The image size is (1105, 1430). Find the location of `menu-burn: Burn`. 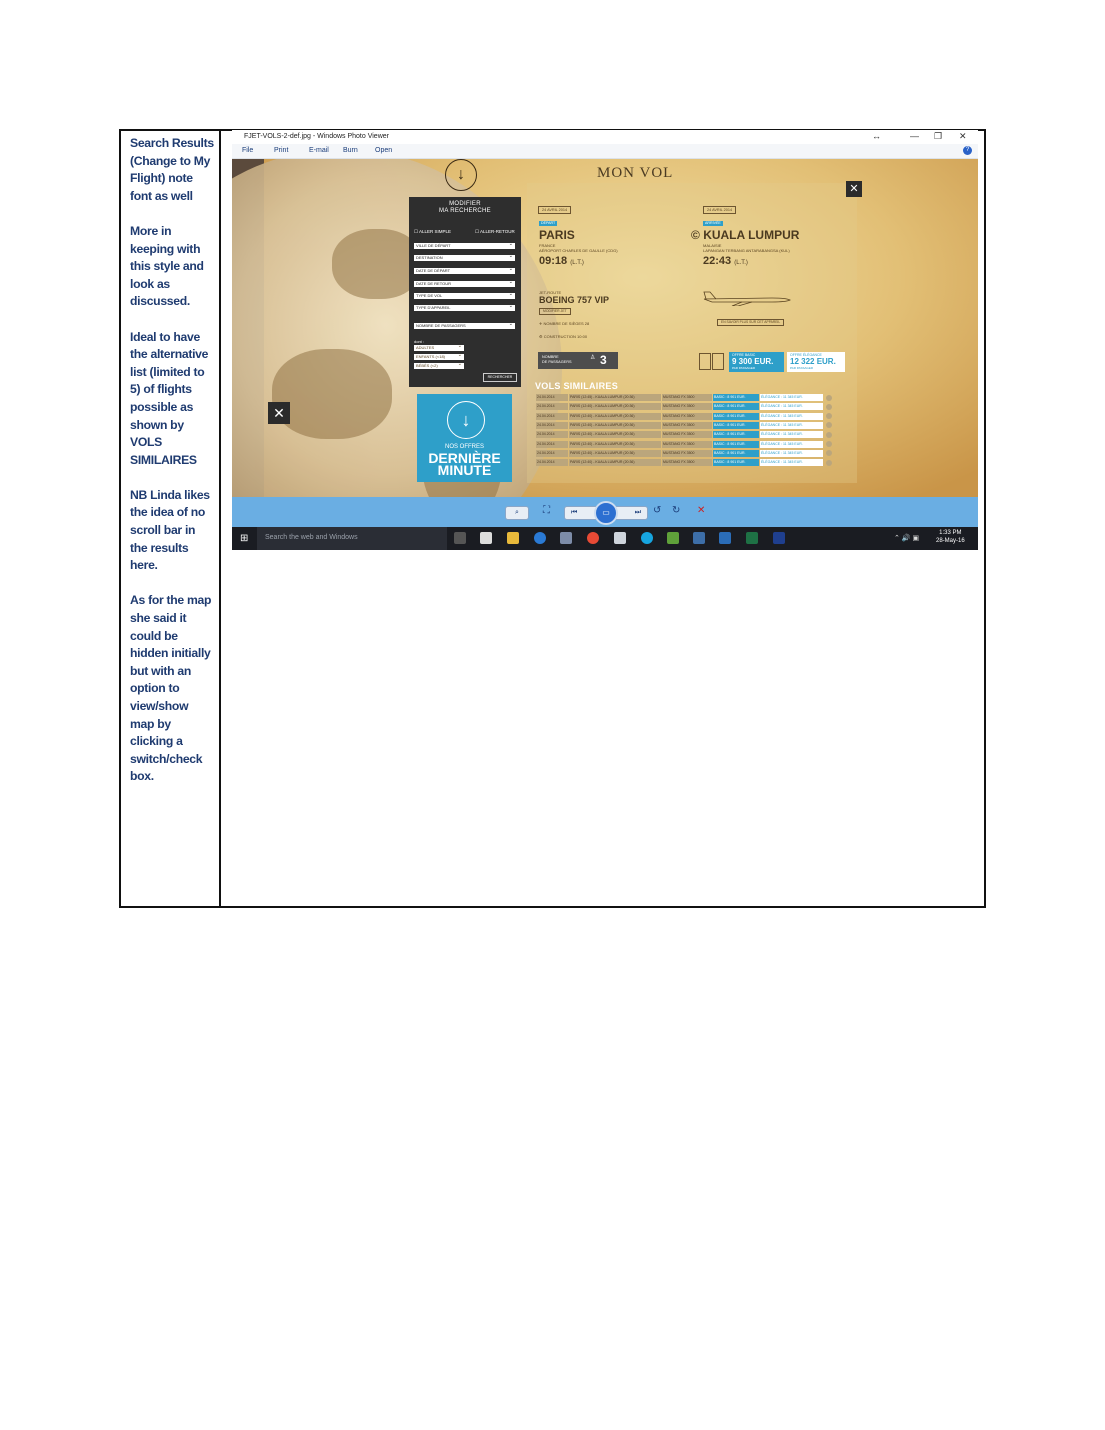

menu-burn: Burn is located at coordinates (350, 150).